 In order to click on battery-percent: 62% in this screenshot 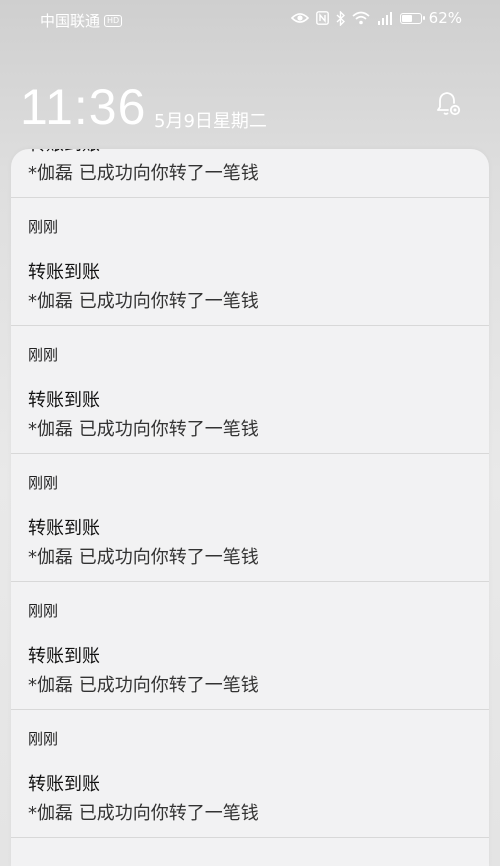, I will do `click(445, 18)`.